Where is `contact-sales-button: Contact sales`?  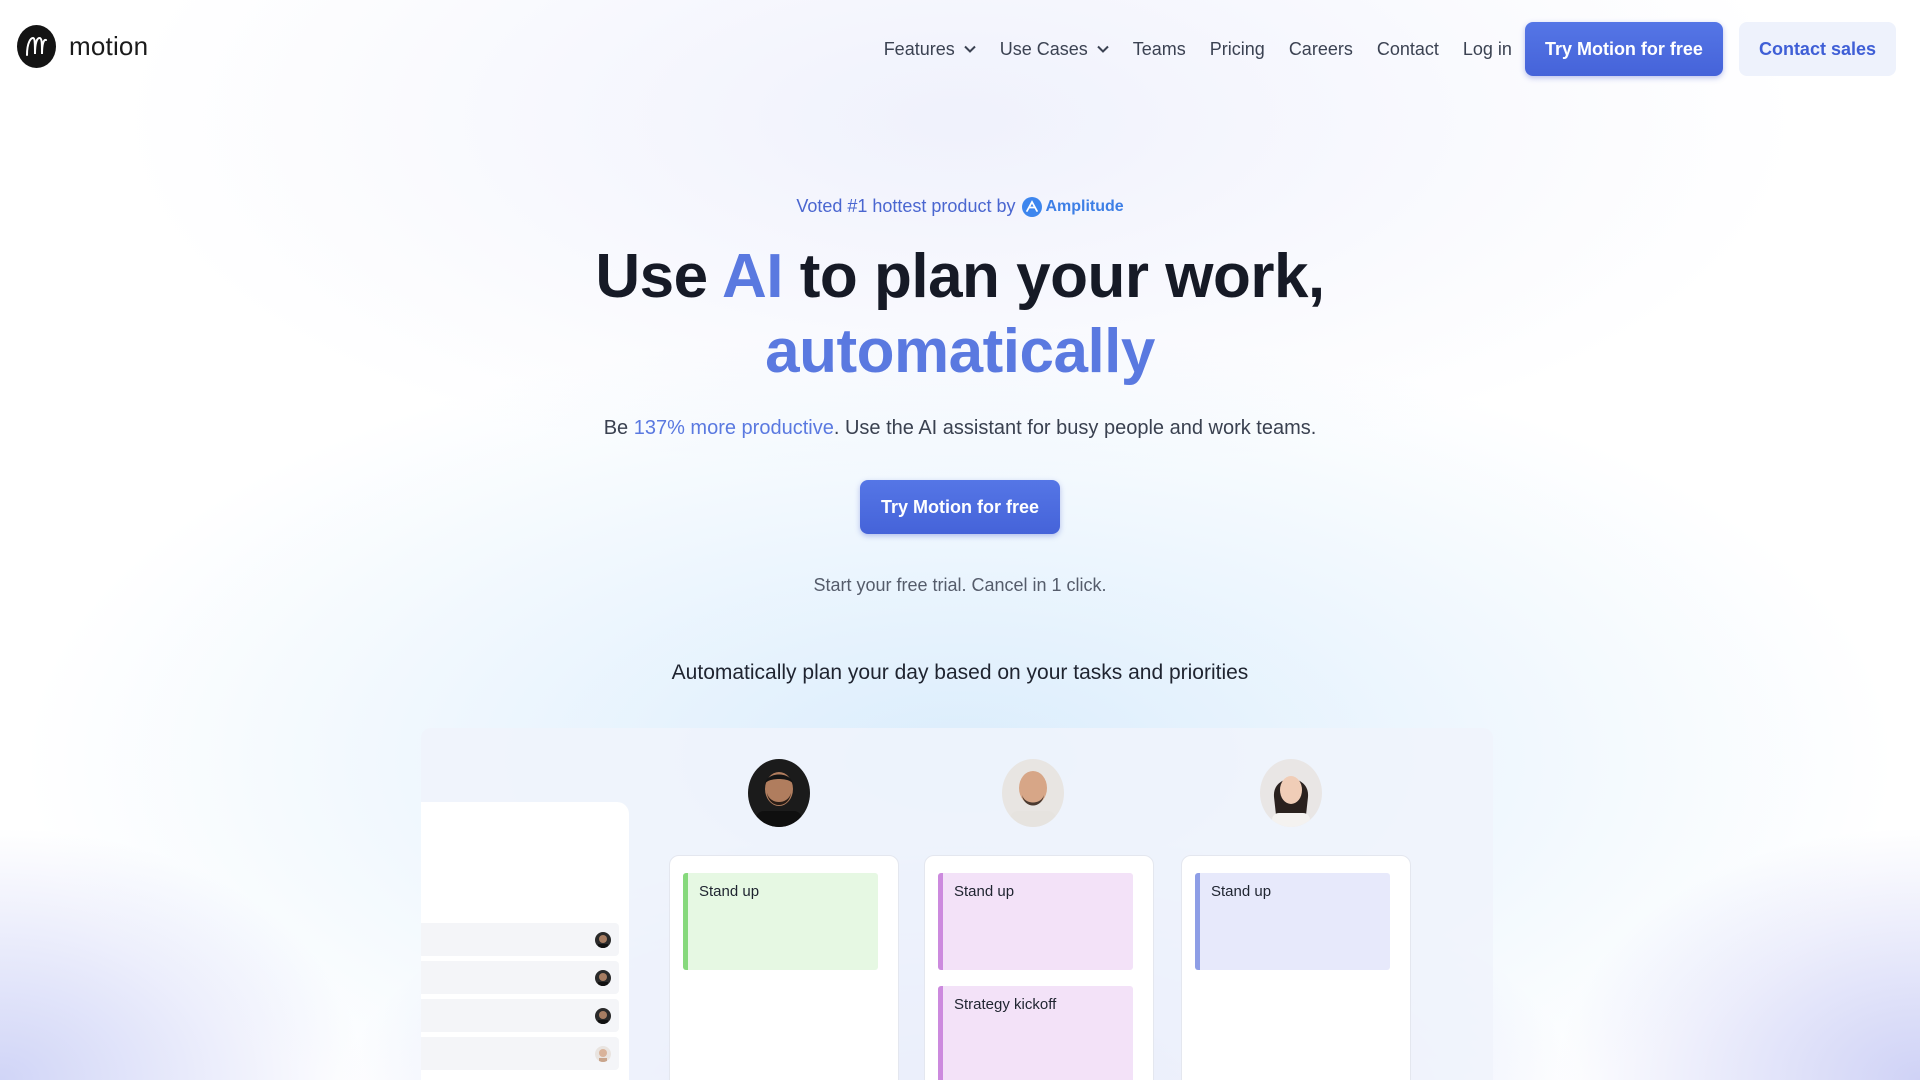 contact-sales-button: Contact sales is located at coordinates (1817, 49).